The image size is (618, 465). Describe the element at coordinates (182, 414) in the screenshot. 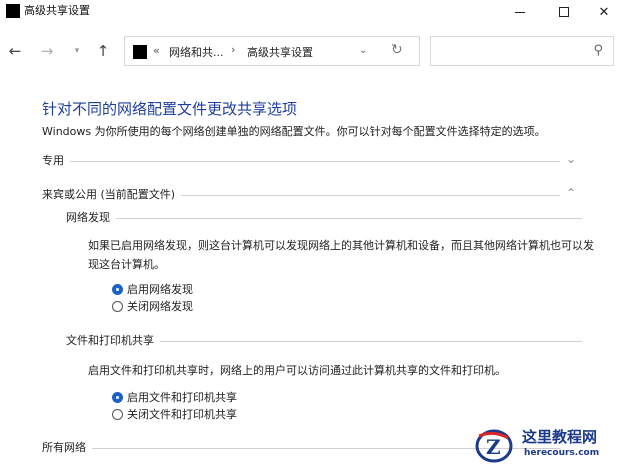

I see `radio-label: 关闭文件和打印机共享` at that location.